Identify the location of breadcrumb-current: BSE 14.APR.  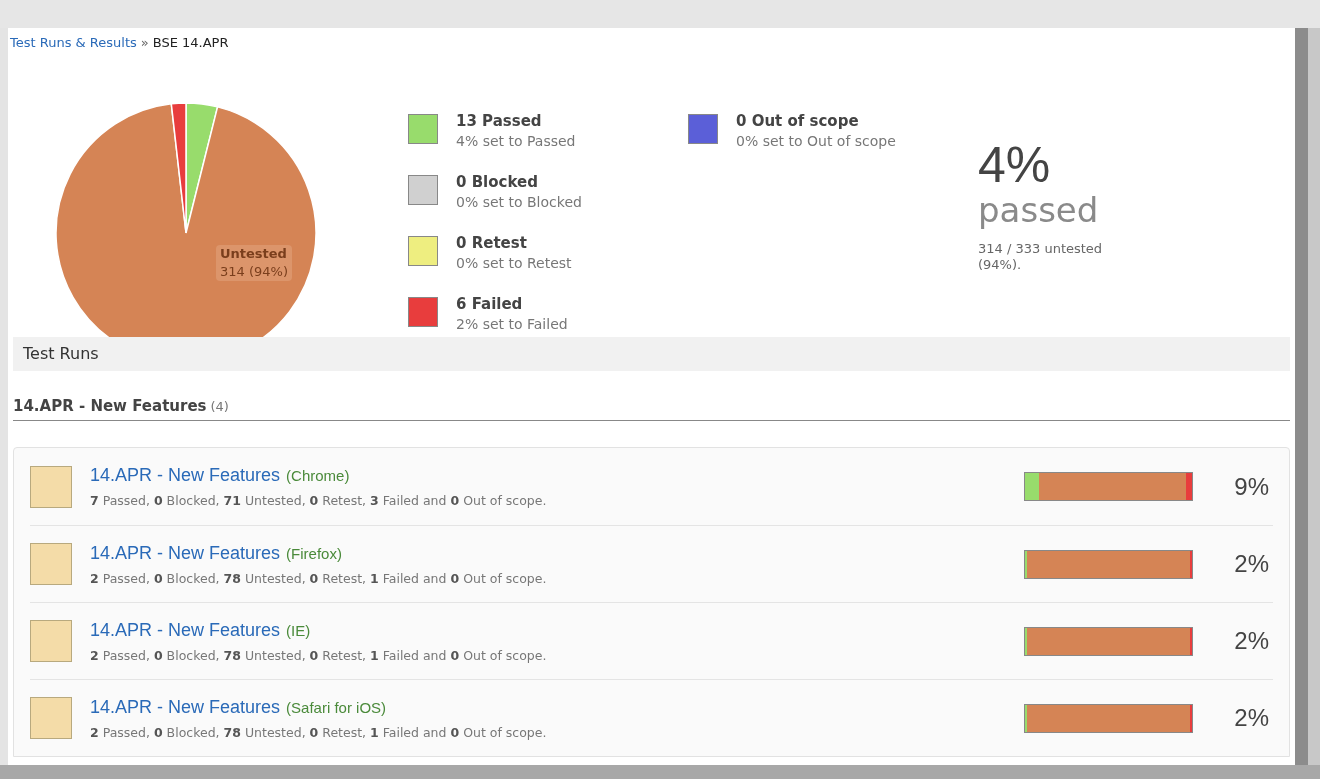
(190, 43).